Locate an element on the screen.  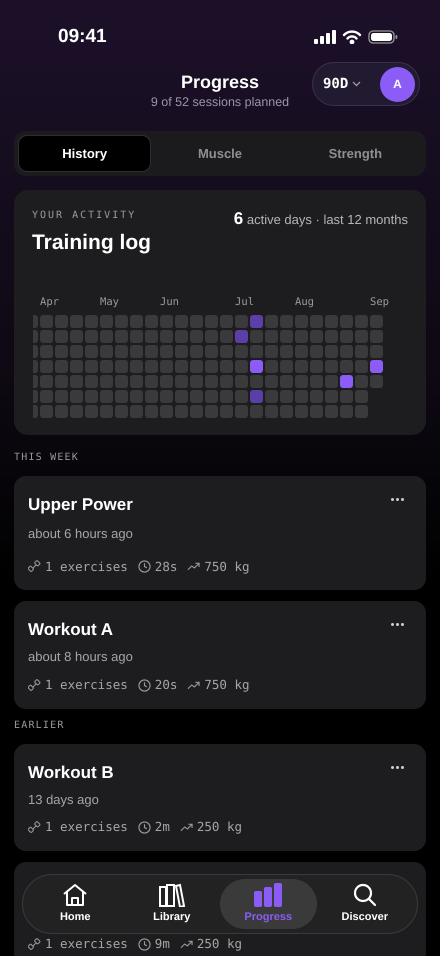
card-title: Training log is located at coordinates (91, 243).